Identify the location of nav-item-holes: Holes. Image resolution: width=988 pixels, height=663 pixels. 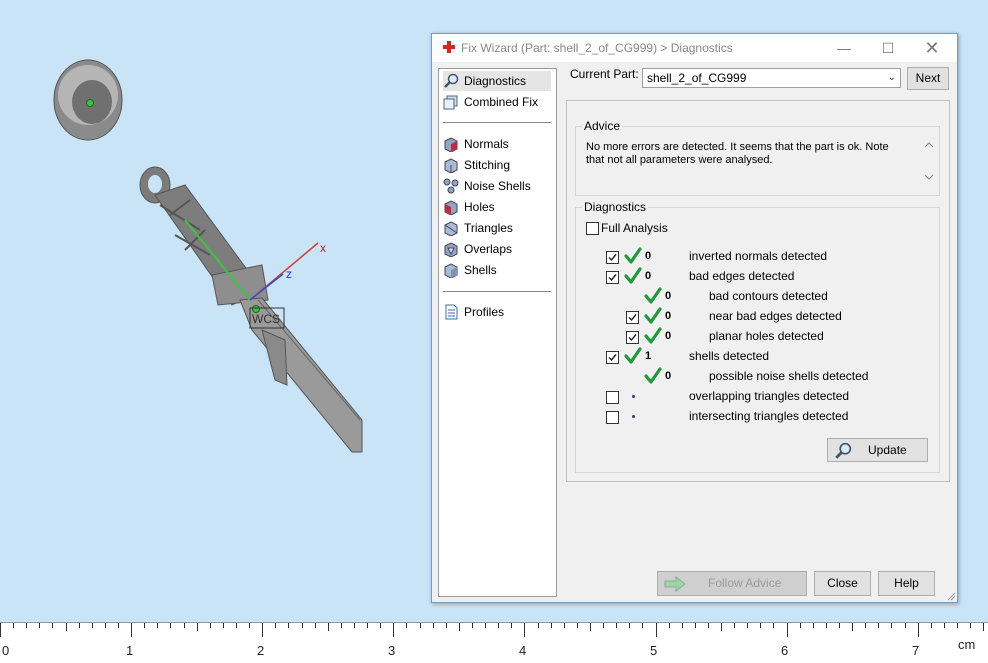
(497, 207).